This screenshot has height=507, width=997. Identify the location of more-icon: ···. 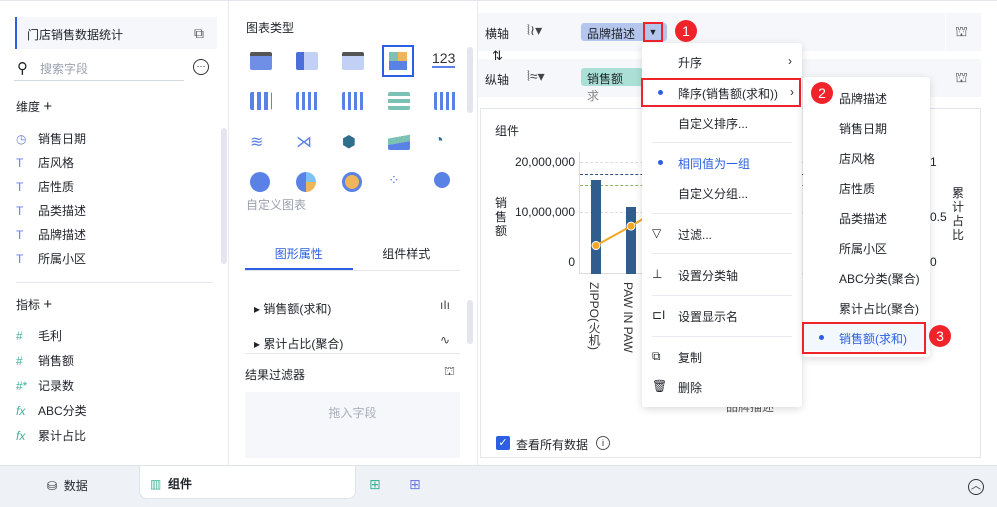
(201, 67).